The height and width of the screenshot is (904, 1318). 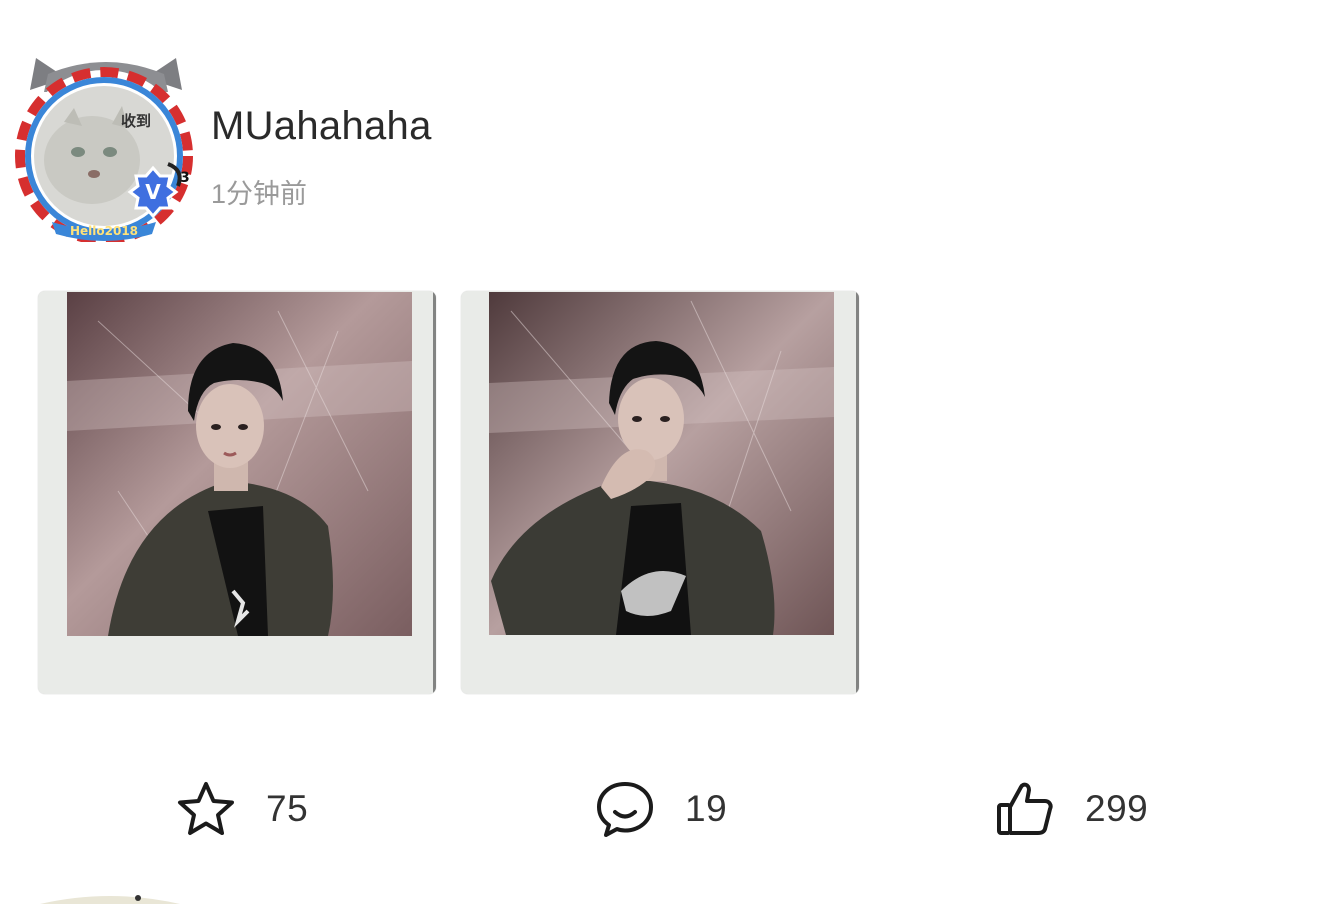 I want to click on thumbs-up-icon, so click(x=1025, y=809).